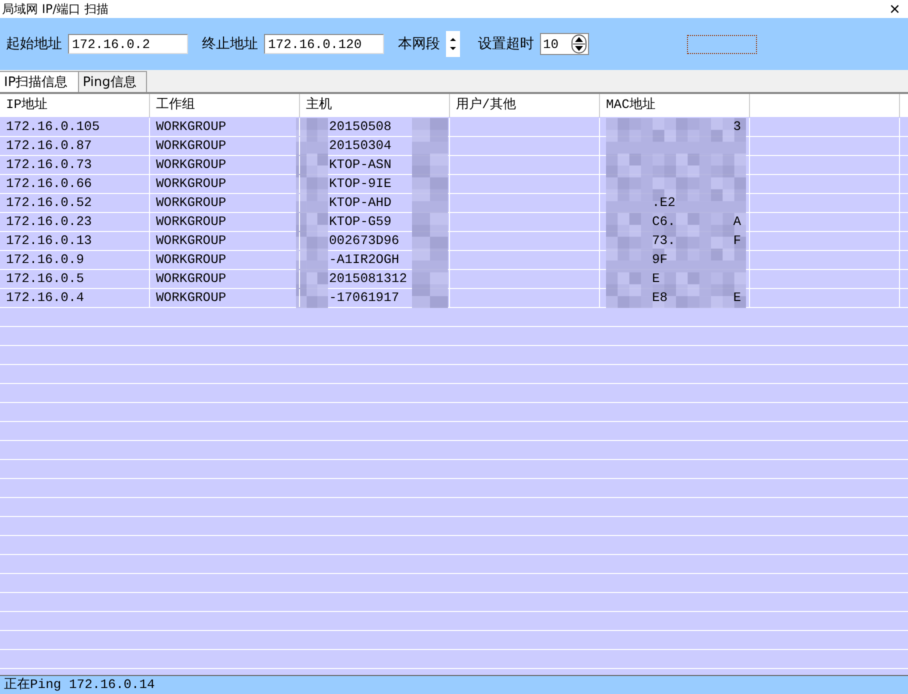 The width and height of the screenshot is (908, 694). What do you see at coordinates (75, 127) in the screenshot?
I see `table-cell: 172.16.0.105` at bounding box center [75, 127].